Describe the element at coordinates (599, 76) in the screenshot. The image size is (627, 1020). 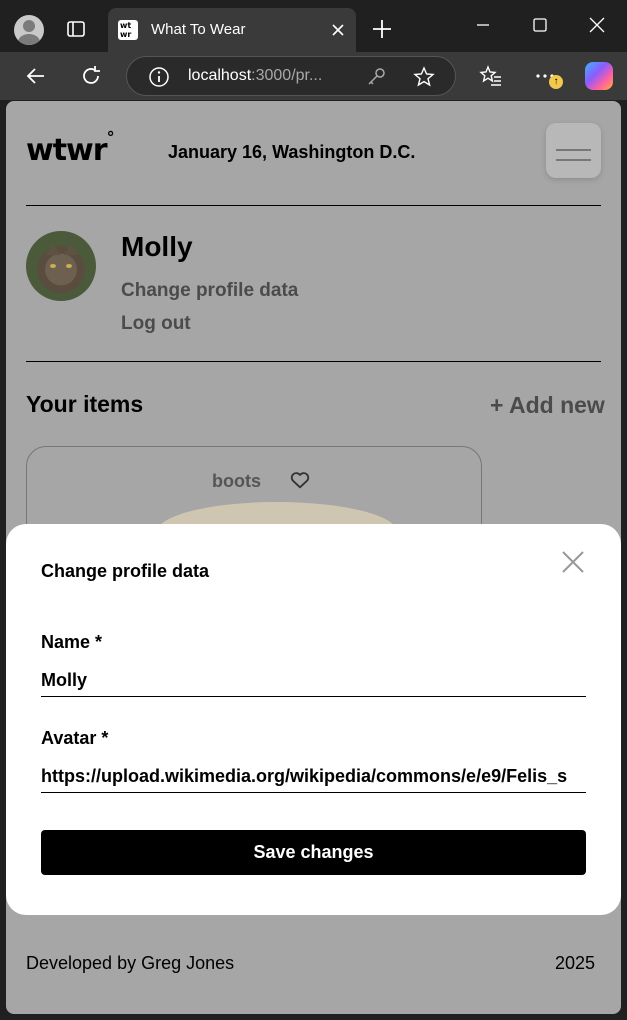
I see `copilot-icon` at that location.